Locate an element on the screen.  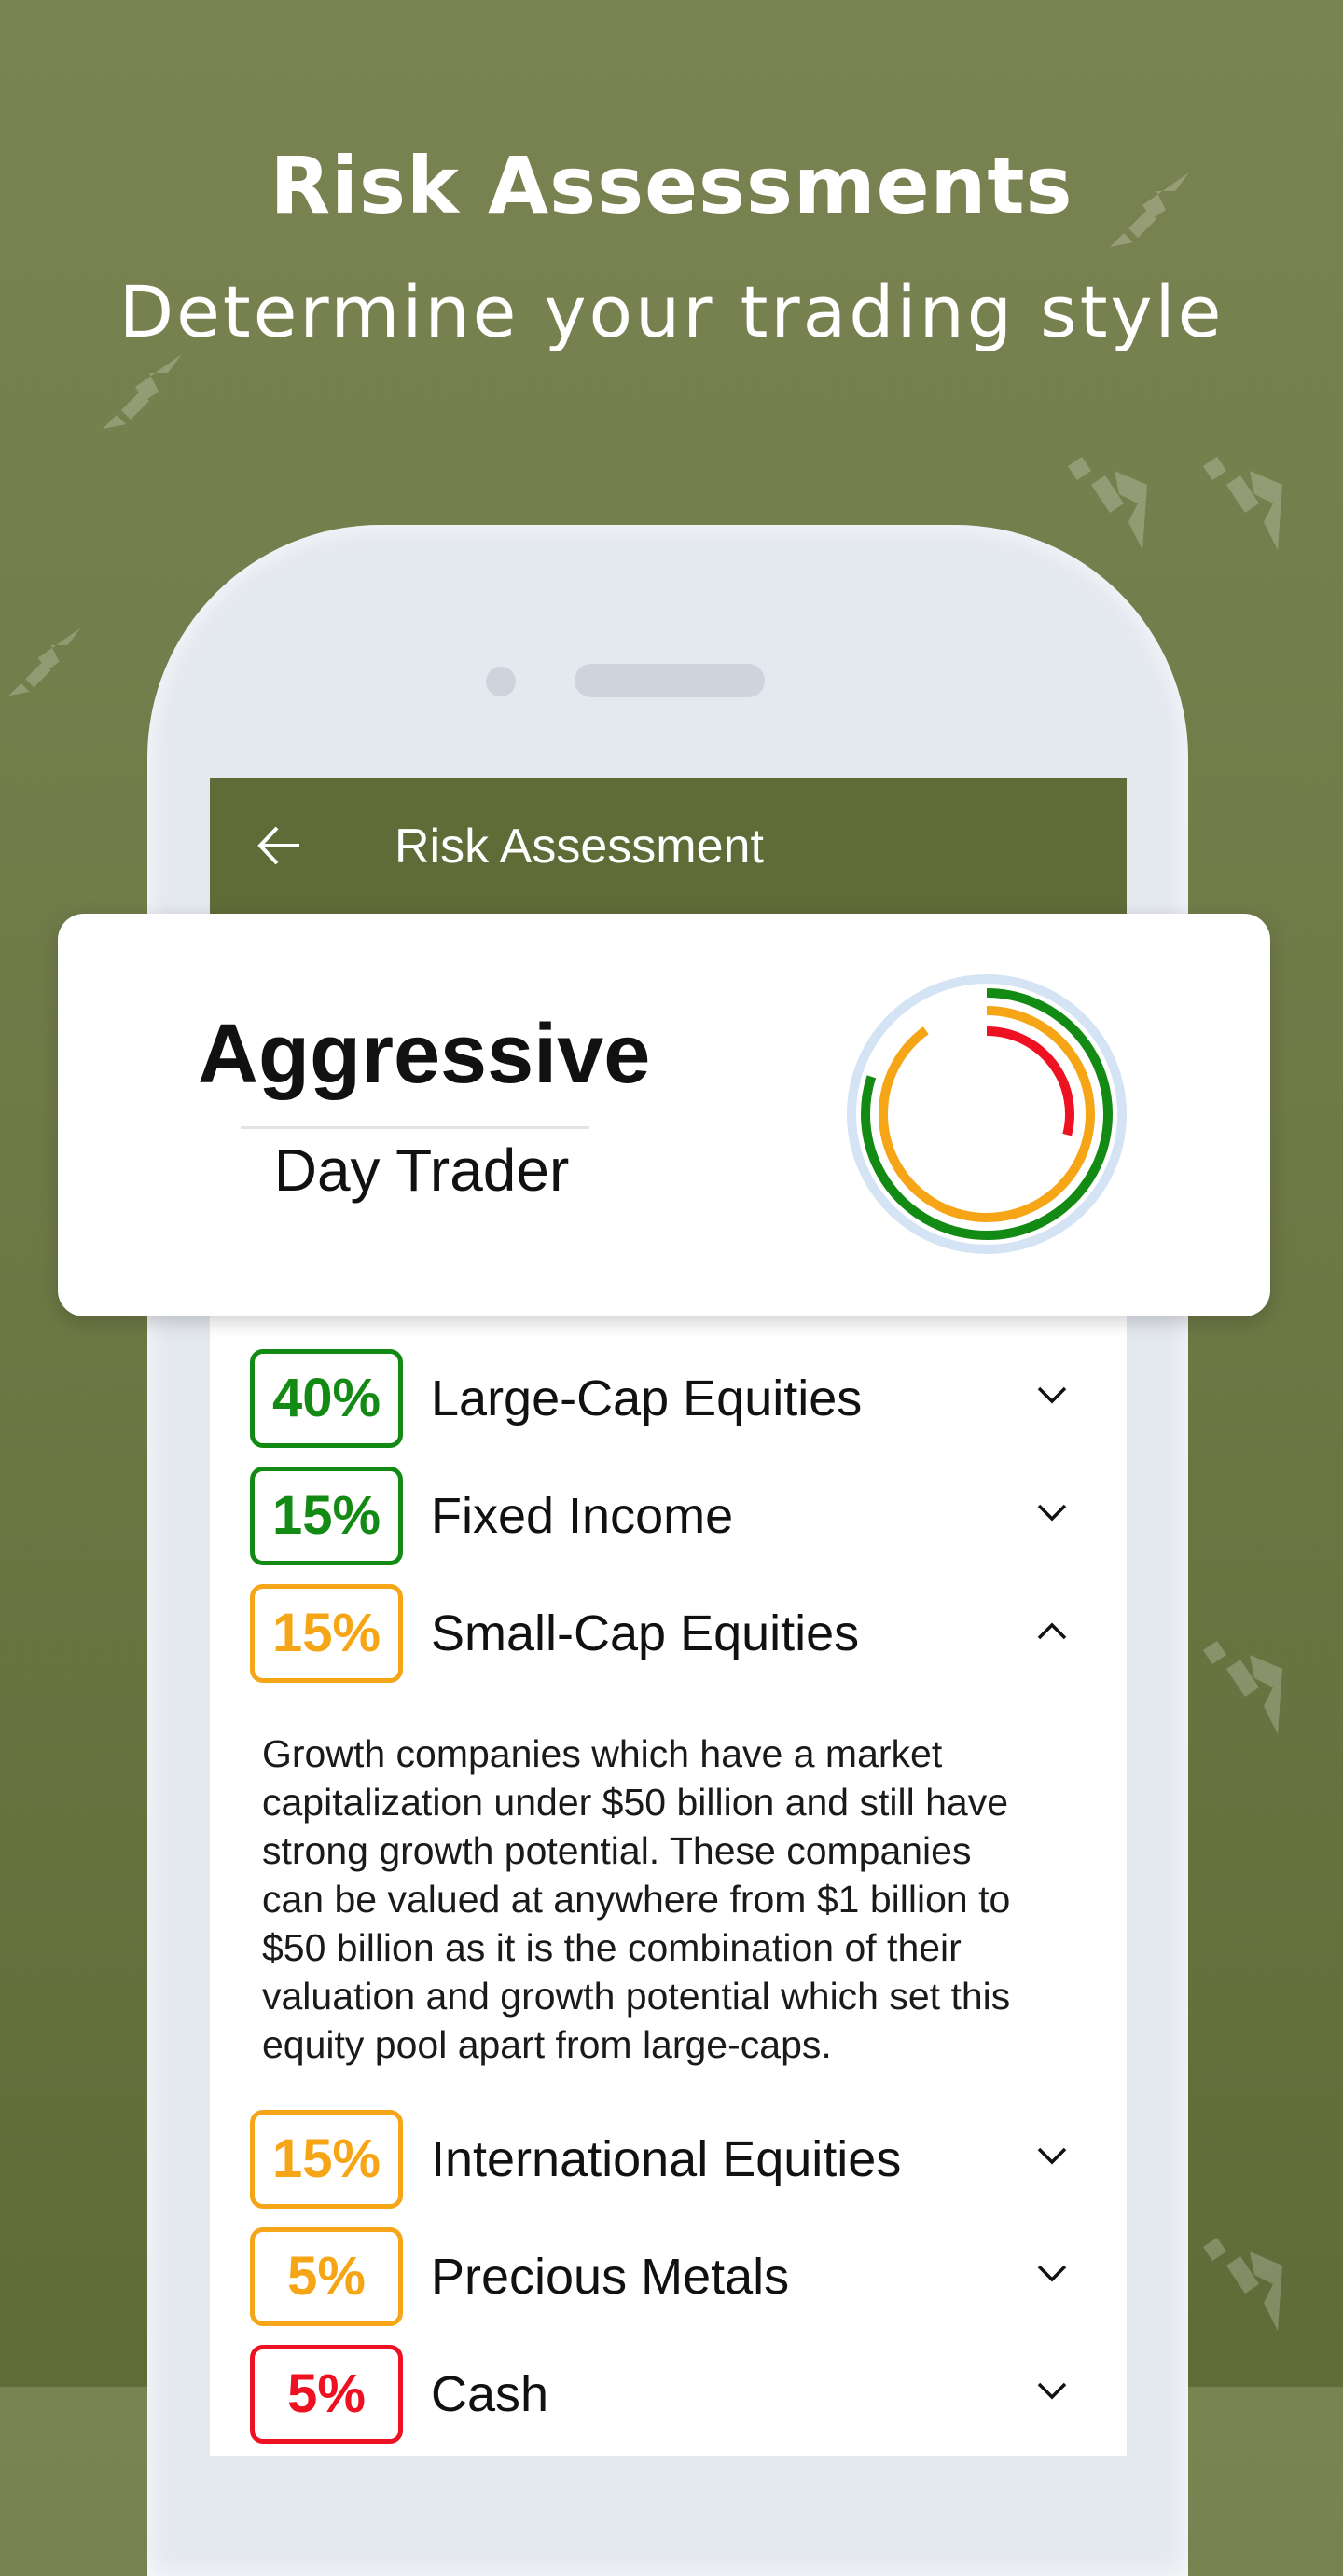
allocation-row: 5% Cash is located at coordinates (669, 2394).